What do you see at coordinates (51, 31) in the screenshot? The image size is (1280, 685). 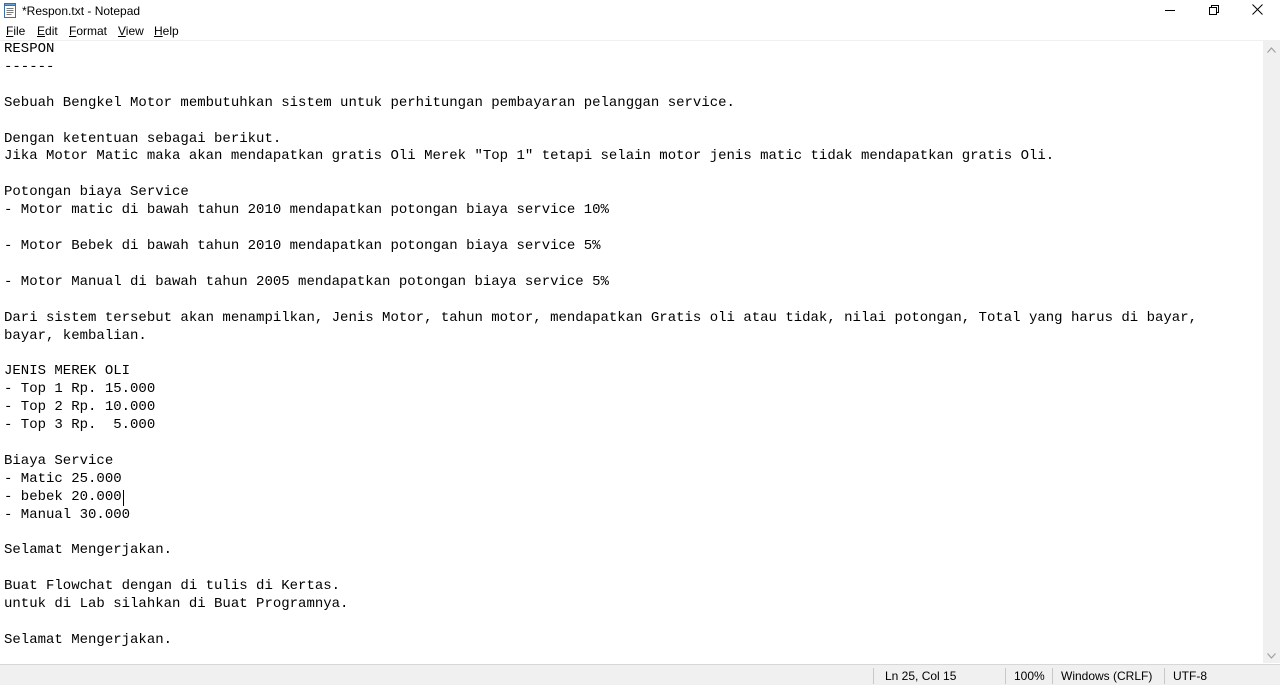 I see `menu-edit-label: dit` at bounding box center [51, 31].